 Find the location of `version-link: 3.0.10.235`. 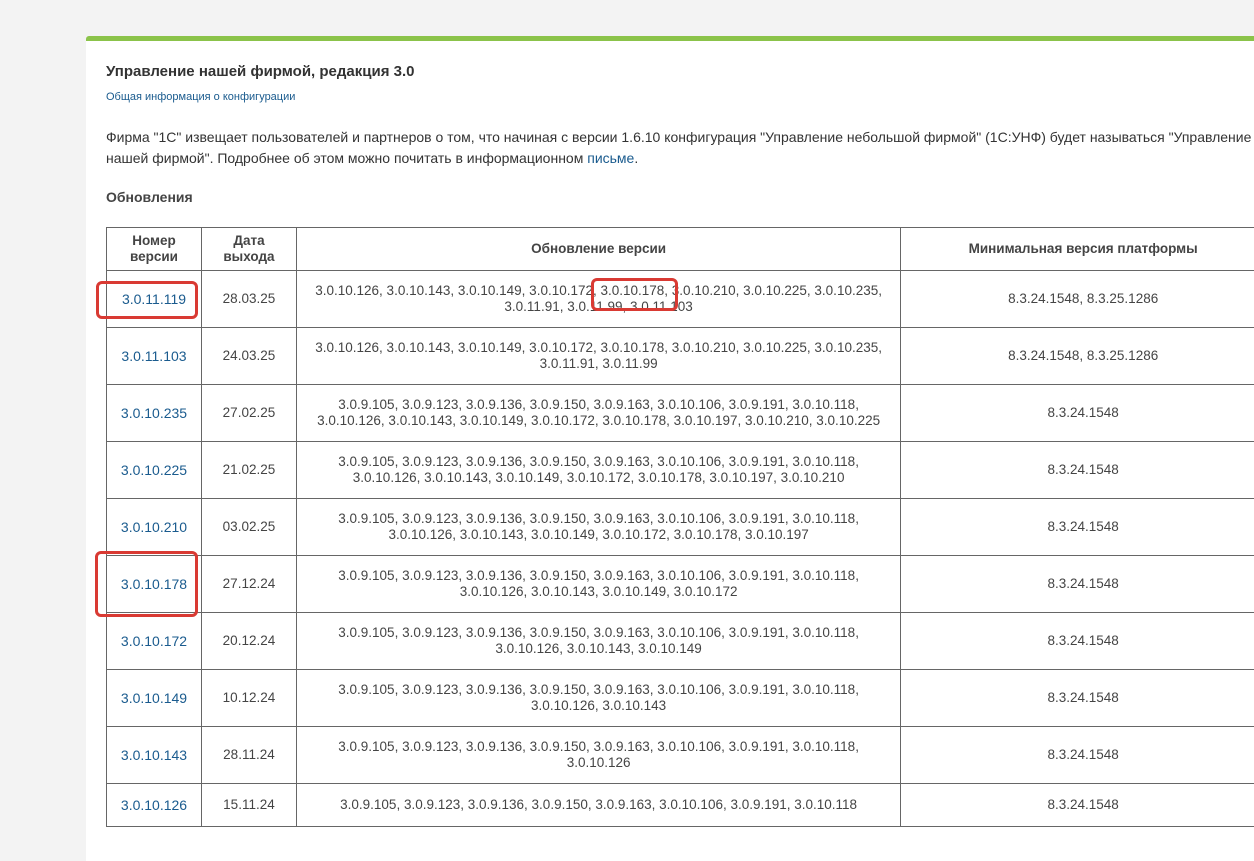

version-link: 3.0.10.235 is located at coordinates (154, 413).